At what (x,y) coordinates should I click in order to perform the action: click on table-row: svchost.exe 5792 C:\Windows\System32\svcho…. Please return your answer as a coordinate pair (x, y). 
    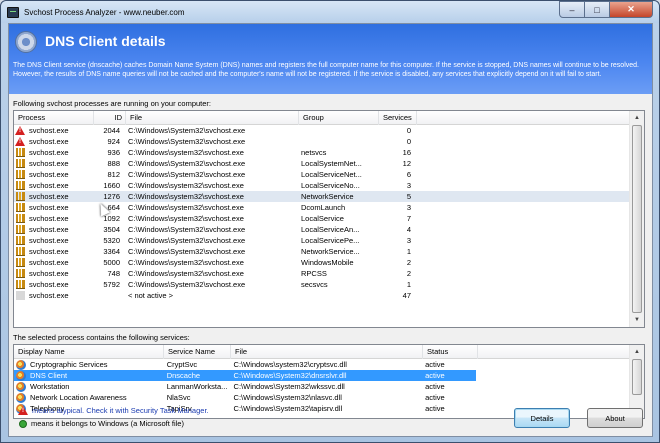
    Looking at the image, I should click on (322, 284).